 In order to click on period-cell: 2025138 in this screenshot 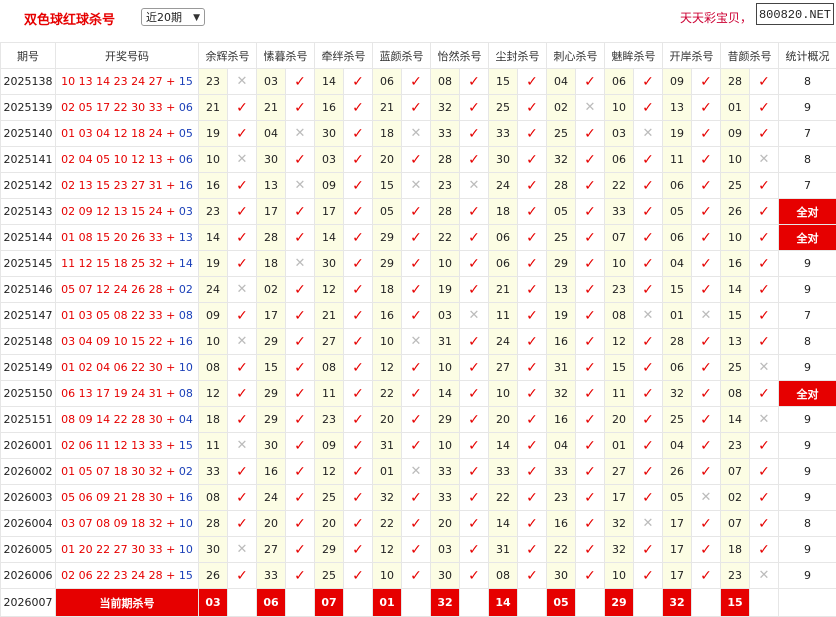, I will do `click(28, 82)`.